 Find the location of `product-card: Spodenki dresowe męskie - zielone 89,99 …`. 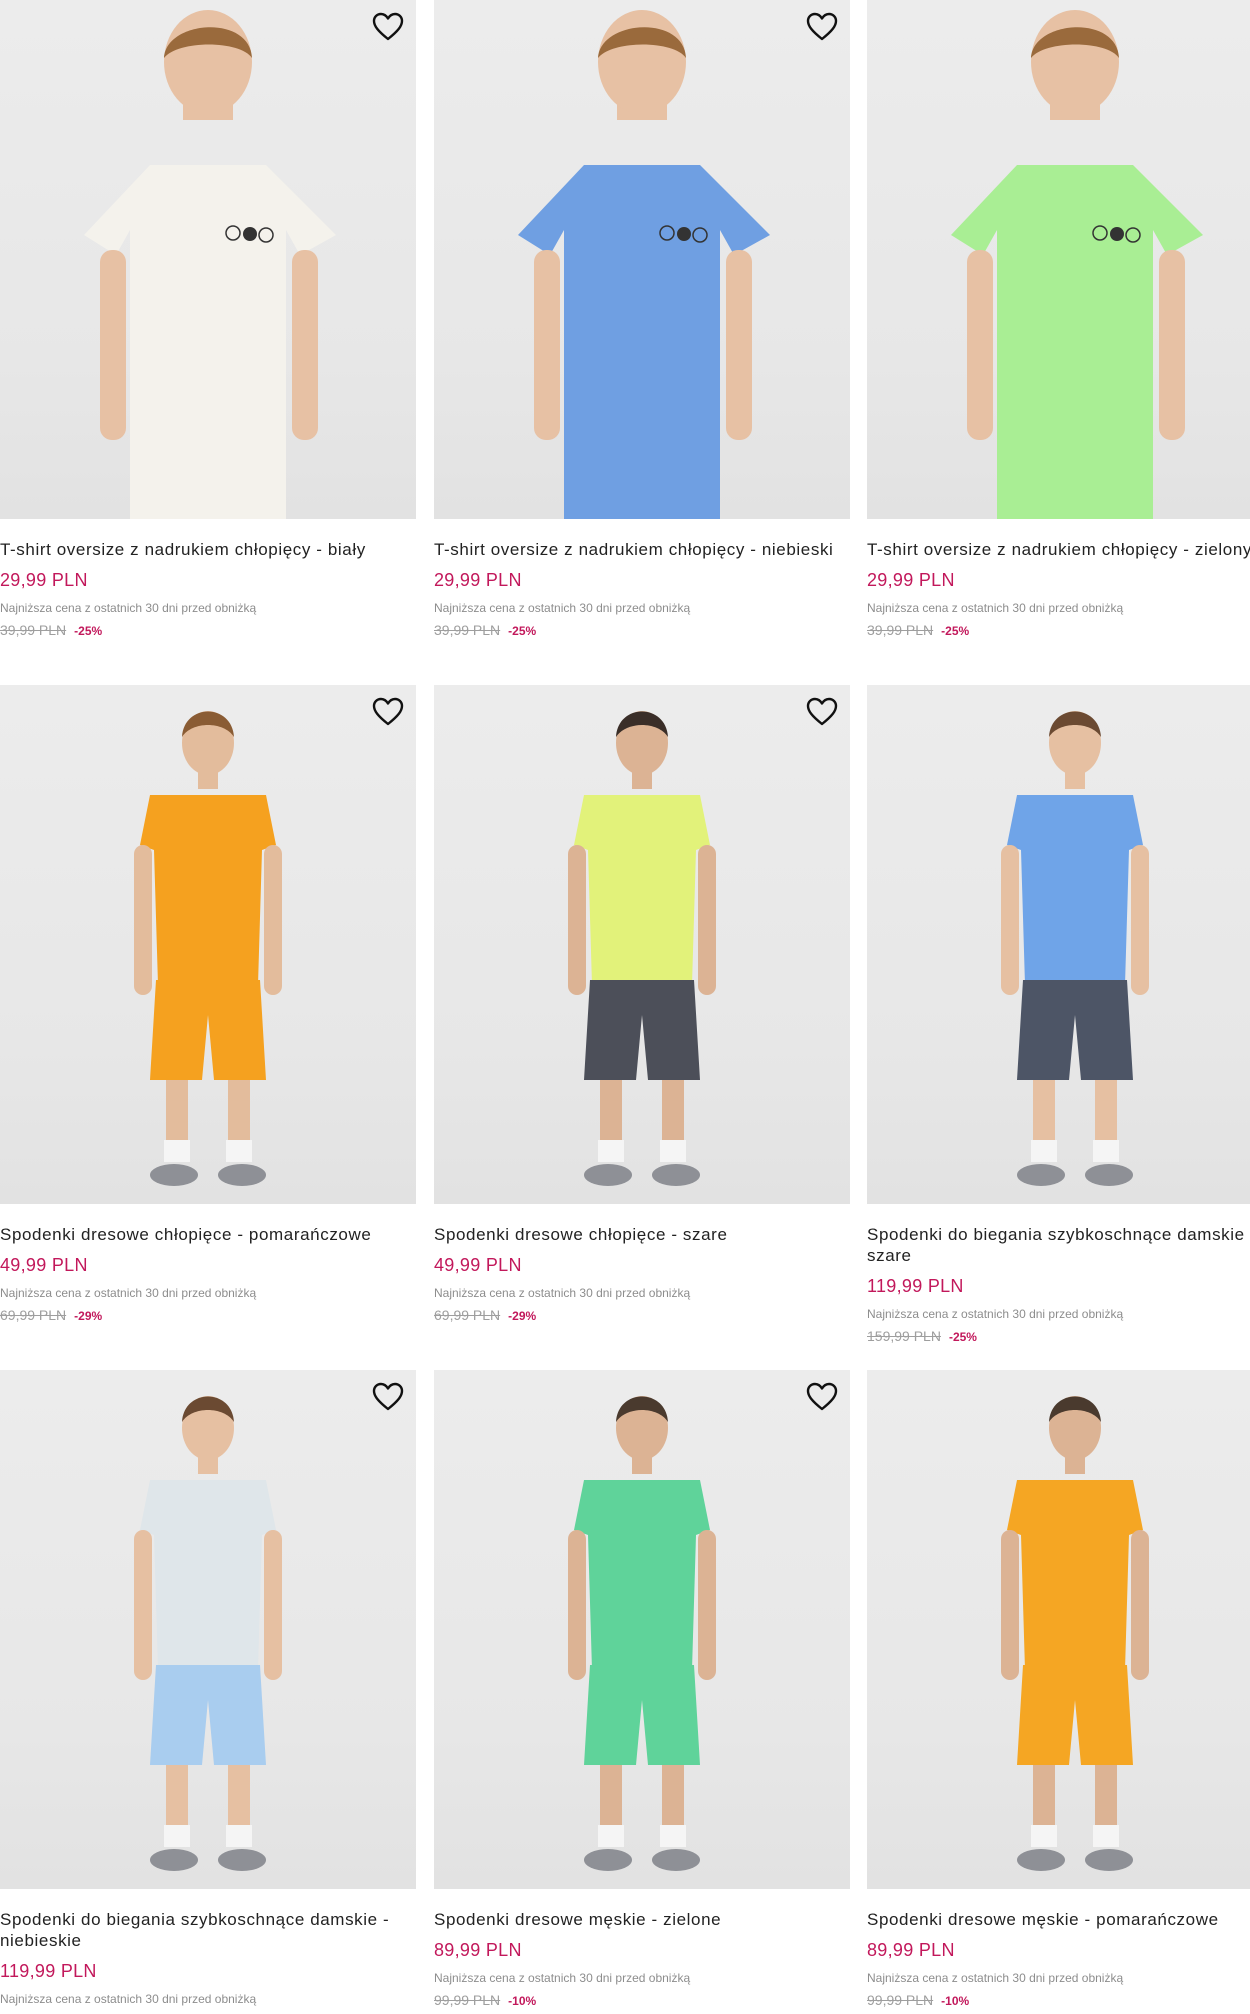

product-card: Spodenki dresowe męskie - zielone 89,99 … is located at coordinates (642, 1689).